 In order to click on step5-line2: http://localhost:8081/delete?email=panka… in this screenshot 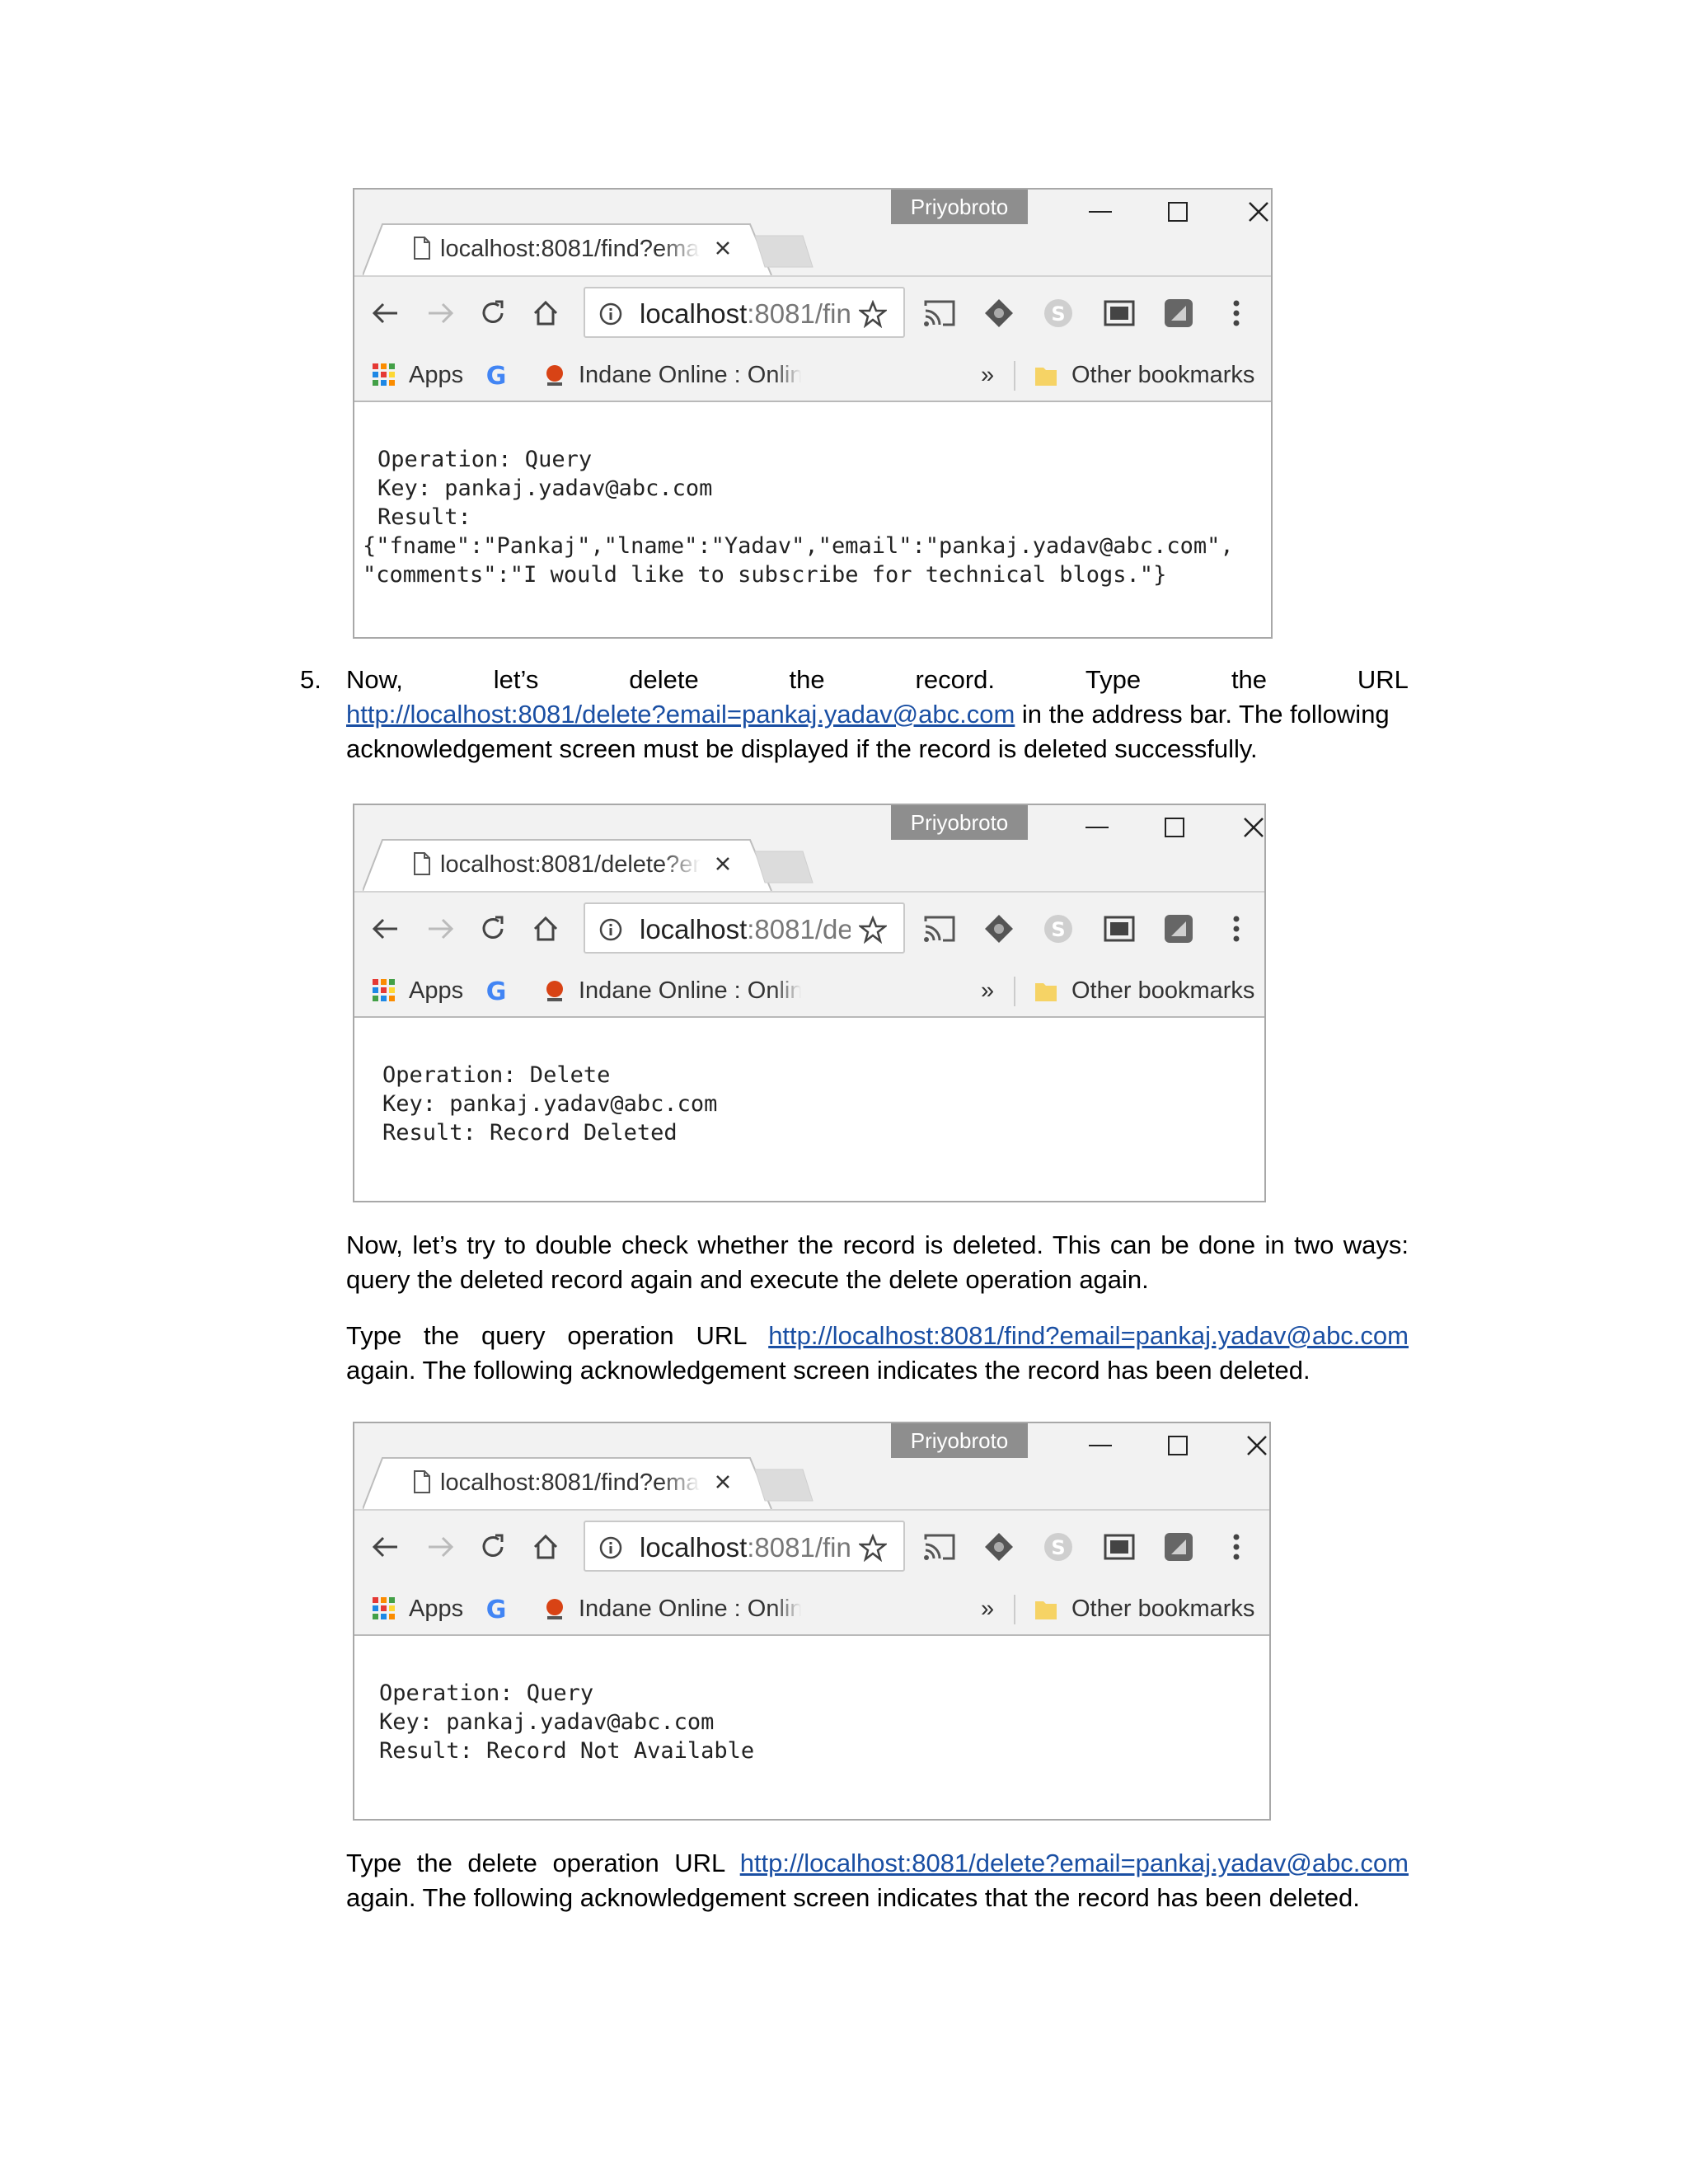, I will do `click(868, 714)`.